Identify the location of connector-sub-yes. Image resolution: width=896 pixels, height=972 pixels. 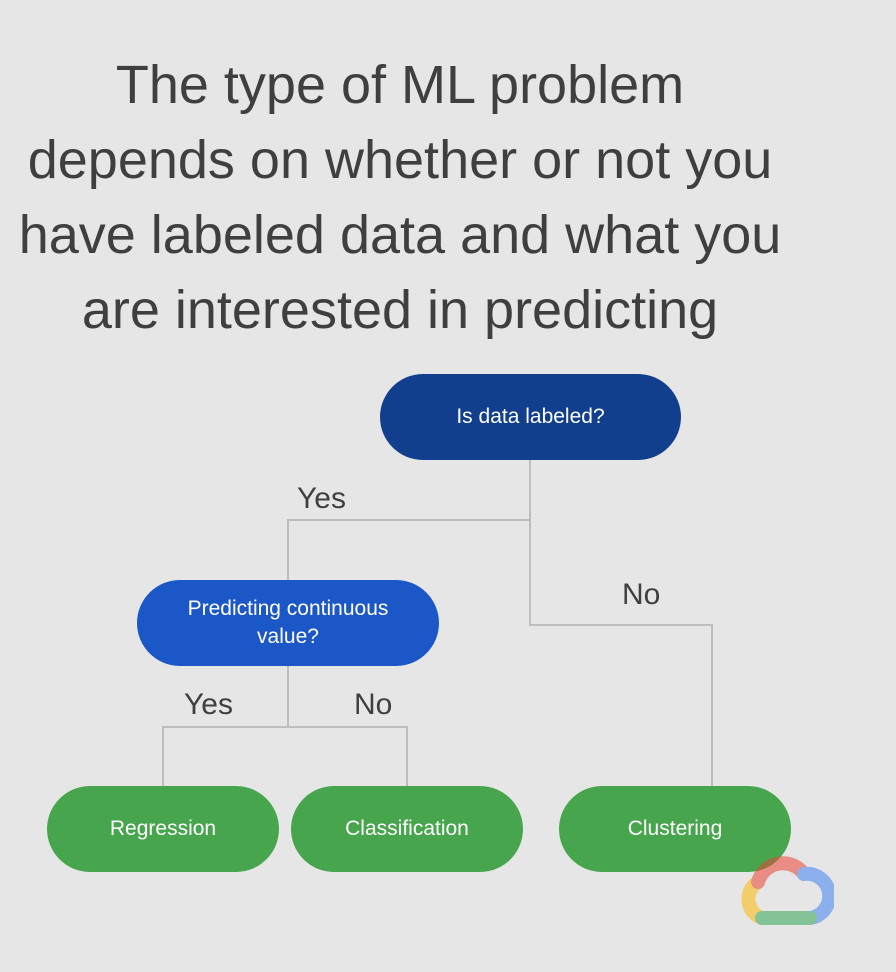
(225, 726).